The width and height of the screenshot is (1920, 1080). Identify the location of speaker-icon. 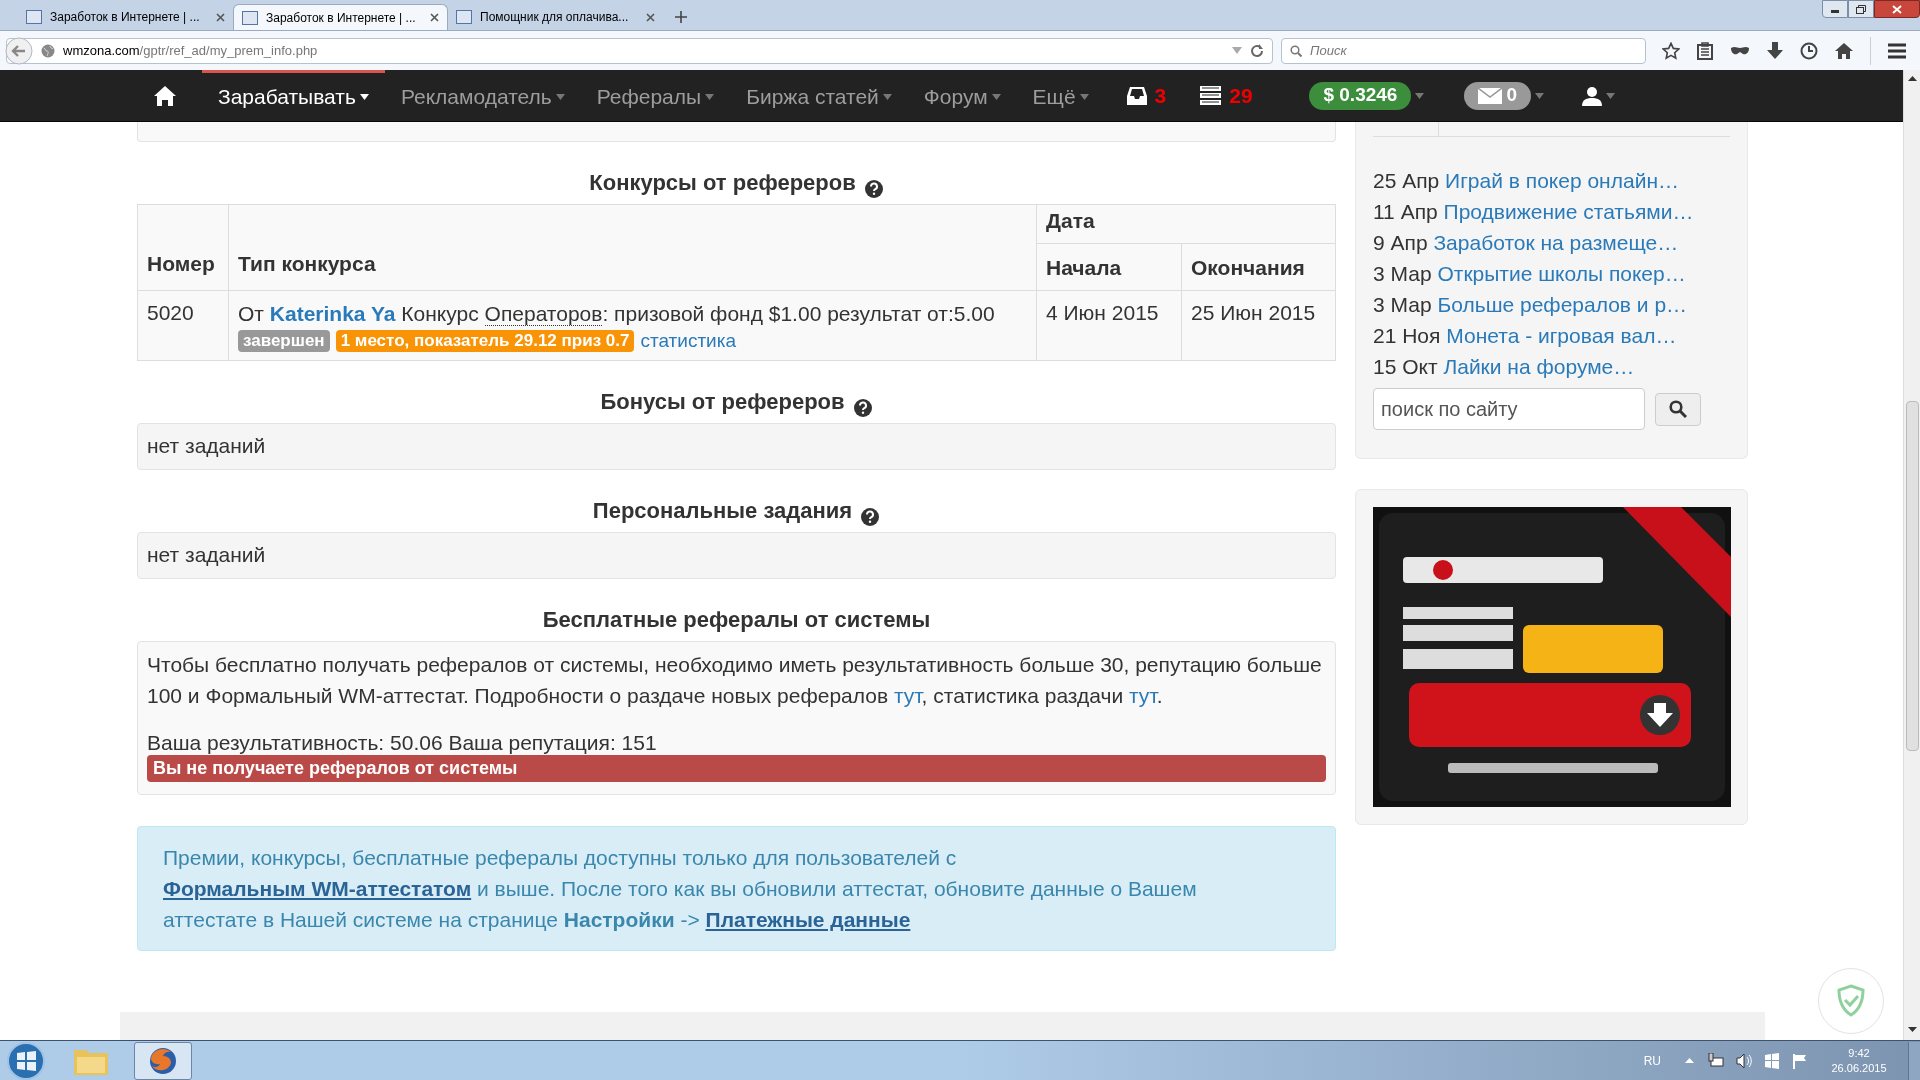
(1744, 1060).